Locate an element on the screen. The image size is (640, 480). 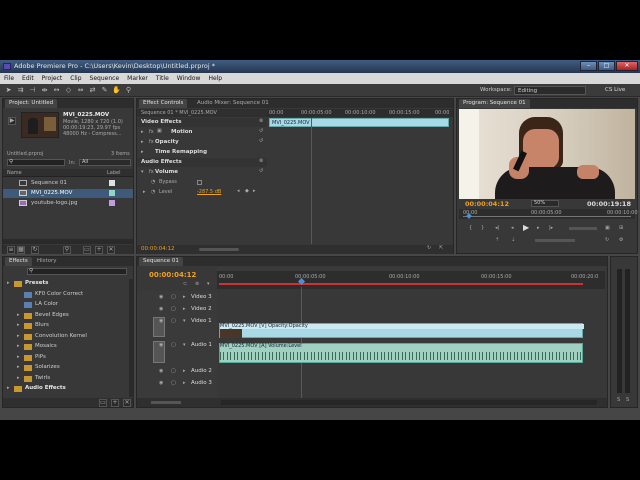
menu-window: Window is located at coordinates (189, 78).